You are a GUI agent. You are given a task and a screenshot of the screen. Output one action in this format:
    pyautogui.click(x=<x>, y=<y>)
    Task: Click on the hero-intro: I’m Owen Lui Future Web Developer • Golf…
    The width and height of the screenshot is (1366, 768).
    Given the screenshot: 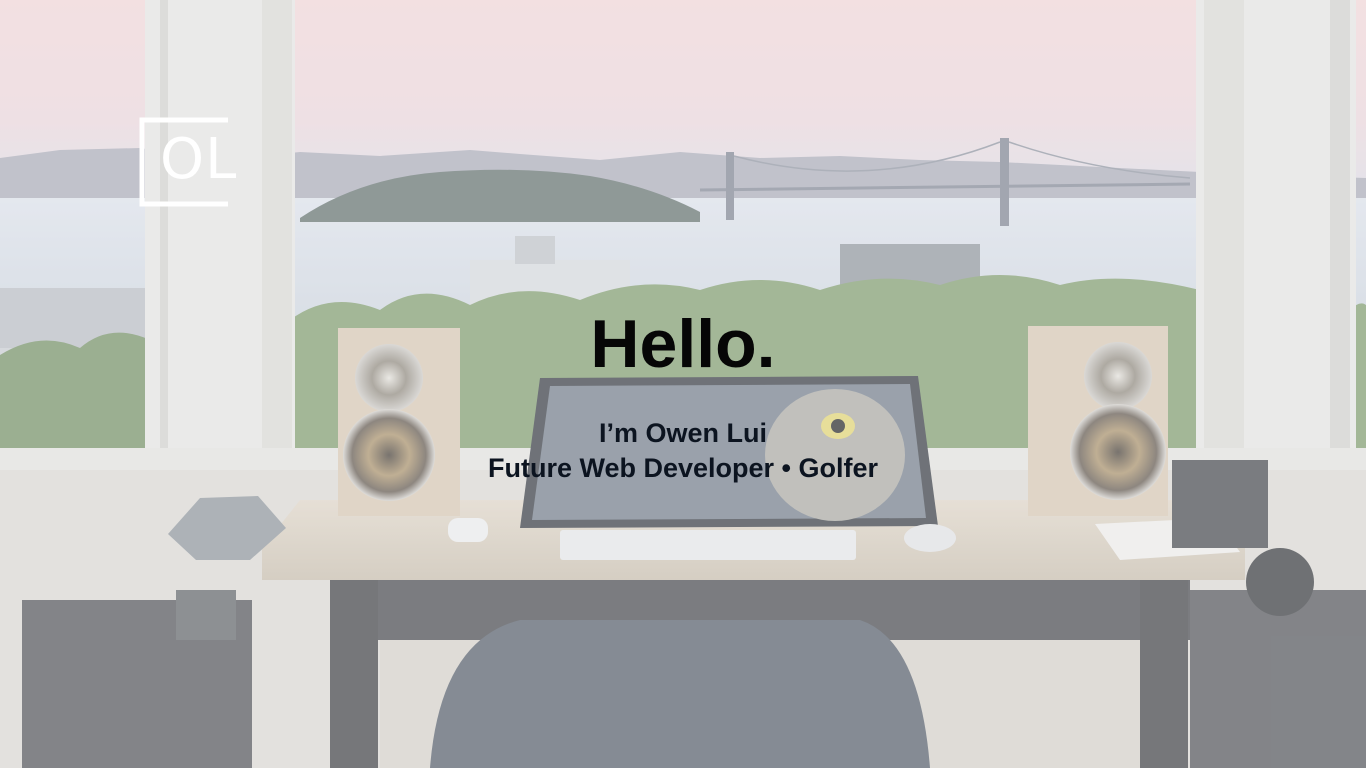 What is the action you would take?
    pyautogui.click(x=683, y=451)
    